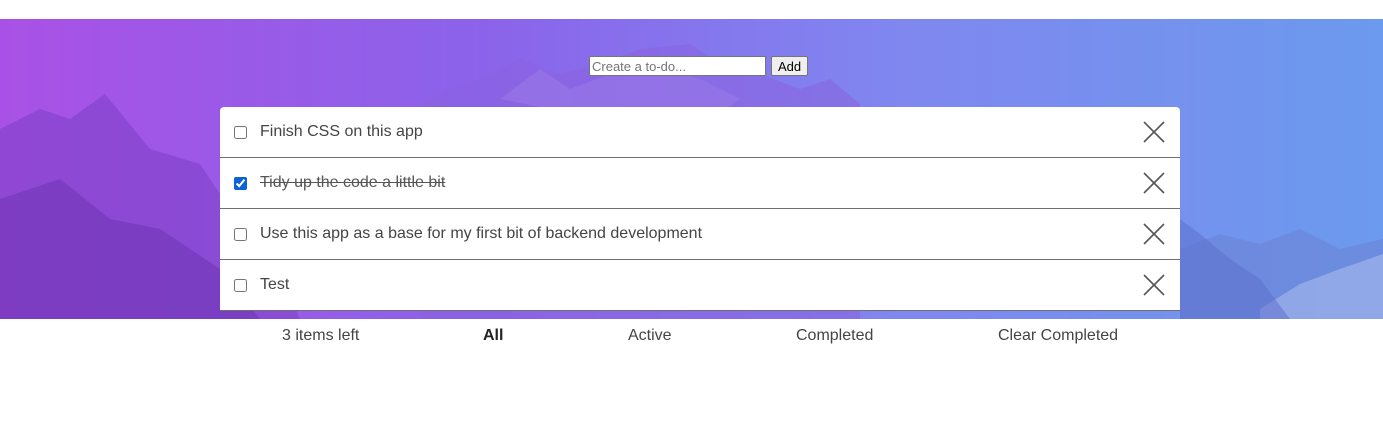  What do you see at coordinates (790, 66) in the screenshot?
I see `add-button: Add` at bounding box center [790, 66].